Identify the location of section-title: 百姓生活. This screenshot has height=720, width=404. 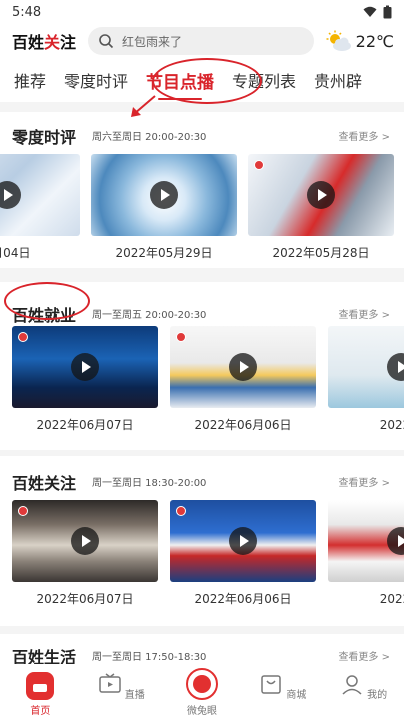
(44, 656).